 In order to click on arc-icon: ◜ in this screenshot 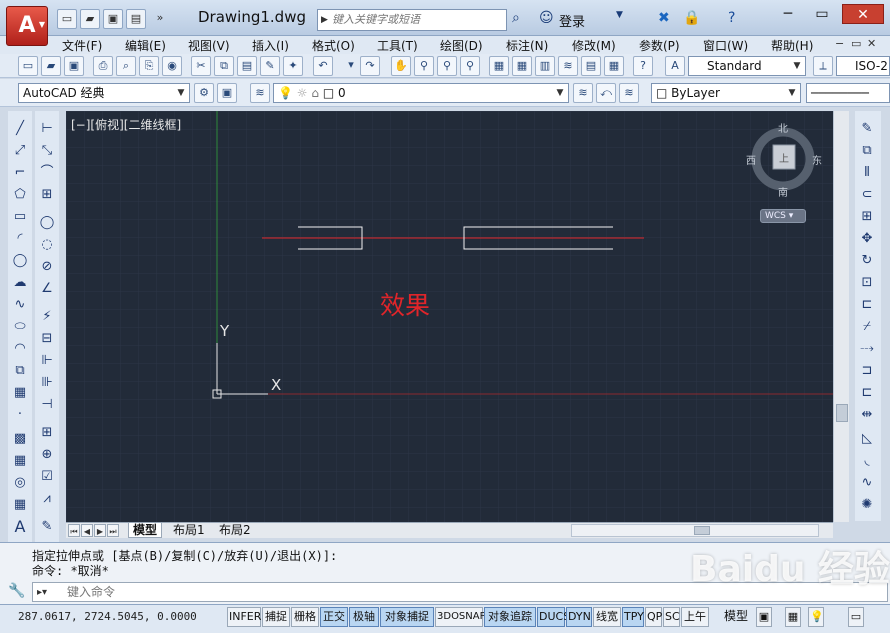, I will do `click(20, 239)`.